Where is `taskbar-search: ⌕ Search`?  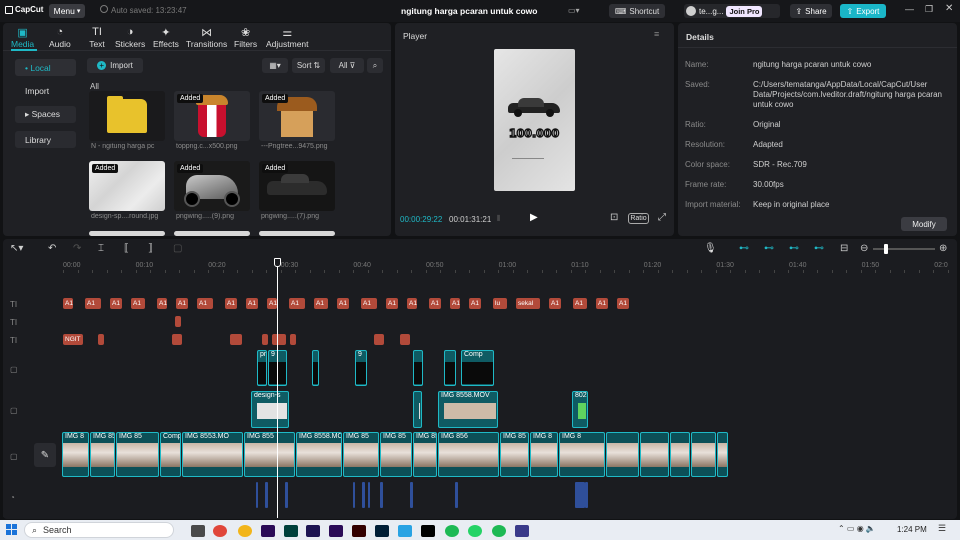
taskbar-search: ⌕ Search is located at coordinates (99, 530).